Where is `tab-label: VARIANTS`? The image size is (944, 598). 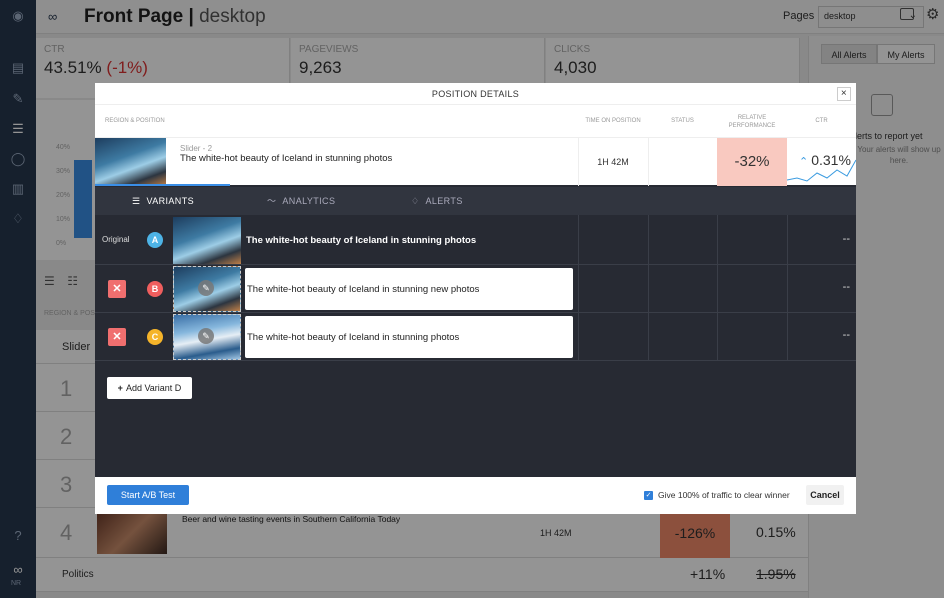
tab-label: VARIANTS is located at coordinates (170, 201).